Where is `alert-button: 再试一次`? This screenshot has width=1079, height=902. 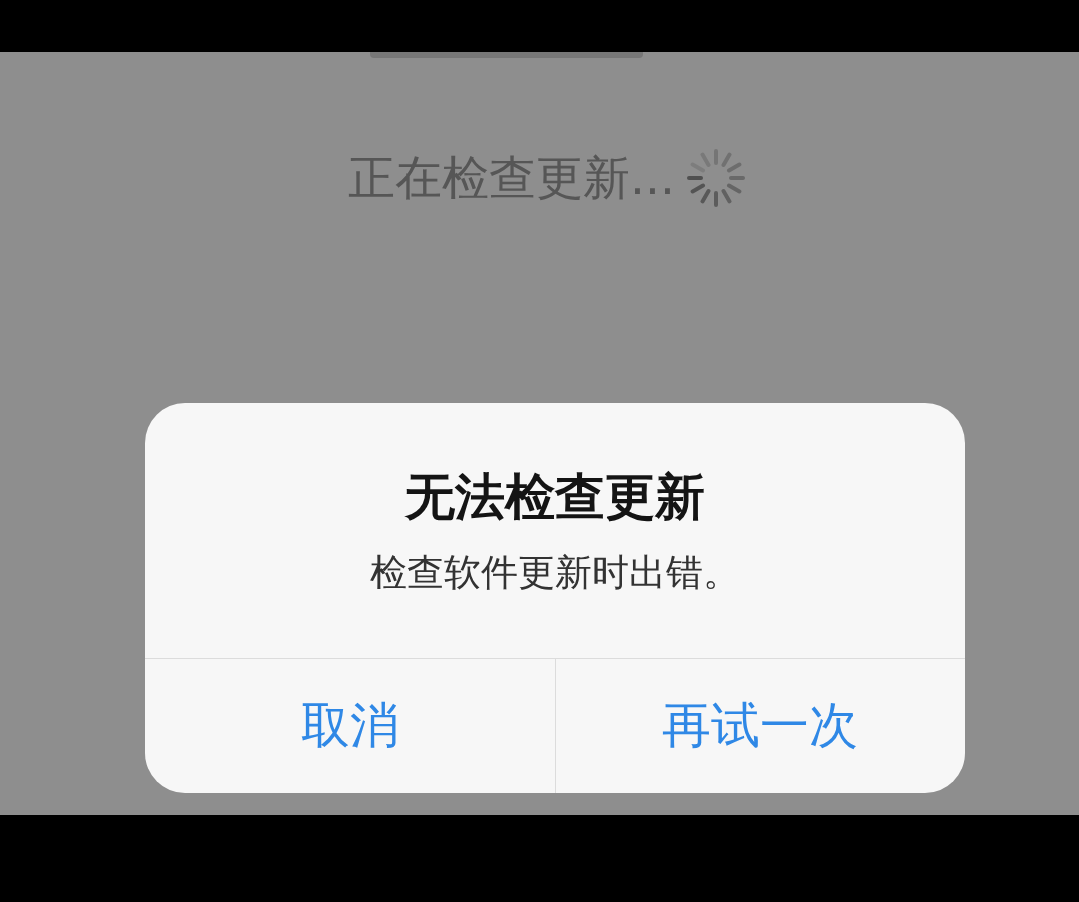
alert-button: 再试一次 is located at coordinates (759, 726).